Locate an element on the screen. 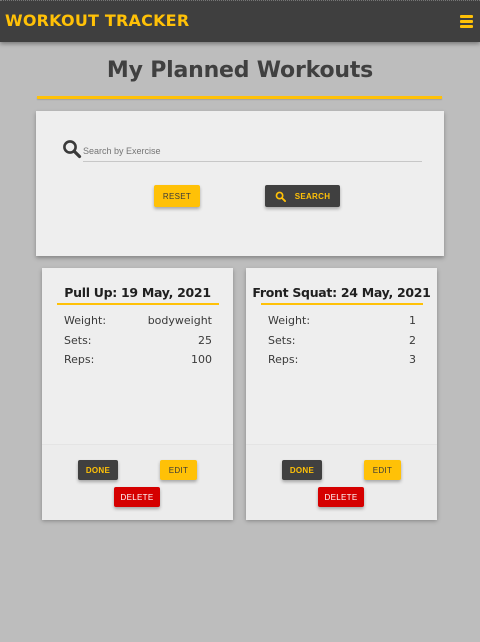 Image resolution: width=480 pixels, height=642 pixels. reset-button-label: RESET is located at coordinates (177, 196).